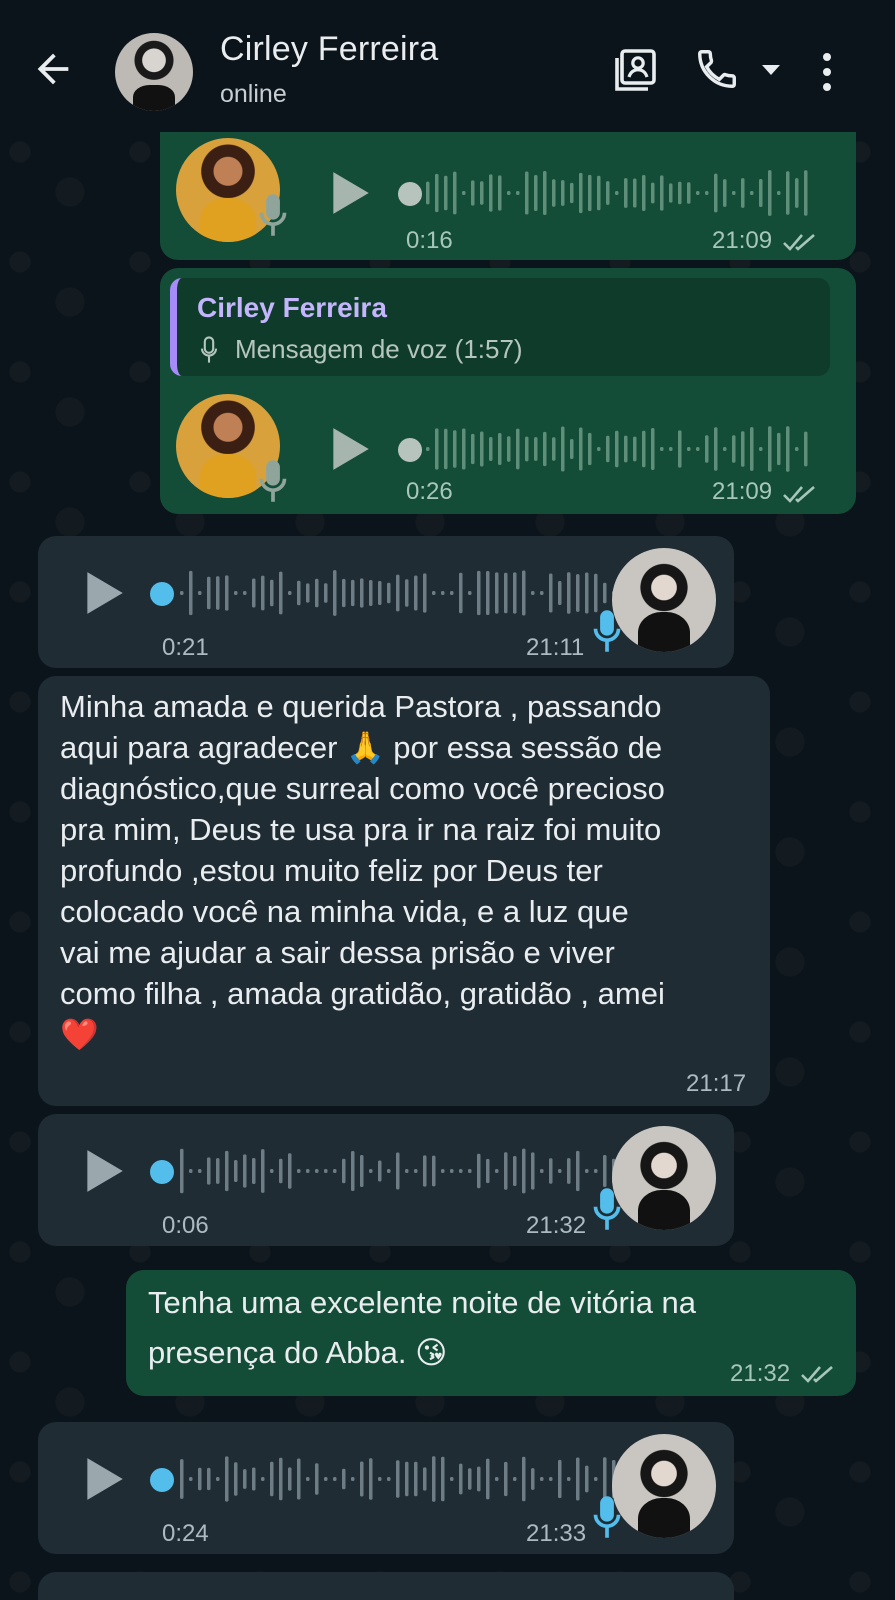  What do you see at coordinates (53, 69) in the screenshot?
I see `arrow-back-icon` at bounding box center [53, 69].